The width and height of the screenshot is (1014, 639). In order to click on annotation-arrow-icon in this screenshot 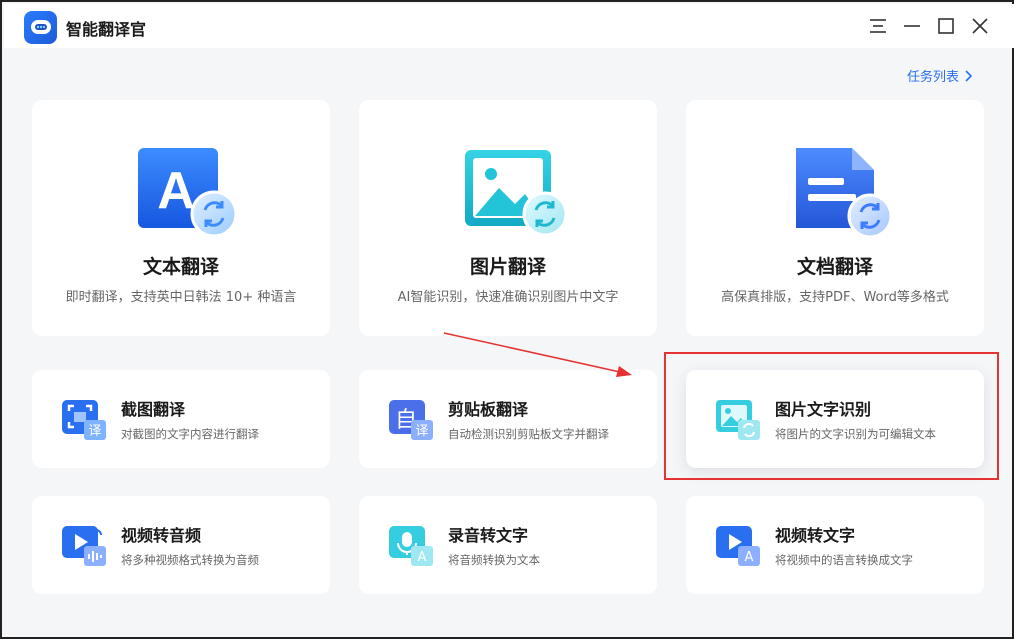, I will do `click(537, 354)`.